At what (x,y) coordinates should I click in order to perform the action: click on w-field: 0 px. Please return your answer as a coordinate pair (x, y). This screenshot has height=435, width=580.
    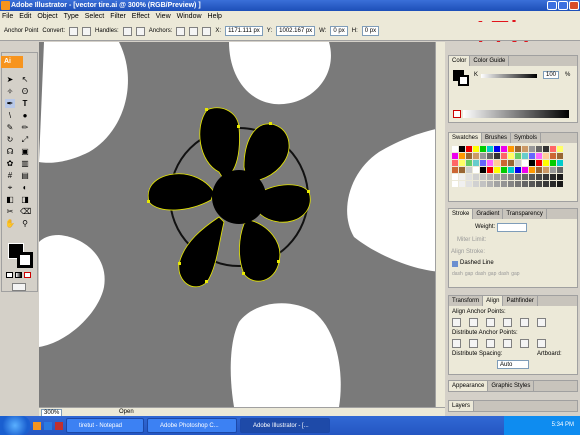
    Looking at the image, I should click on (339, 31).